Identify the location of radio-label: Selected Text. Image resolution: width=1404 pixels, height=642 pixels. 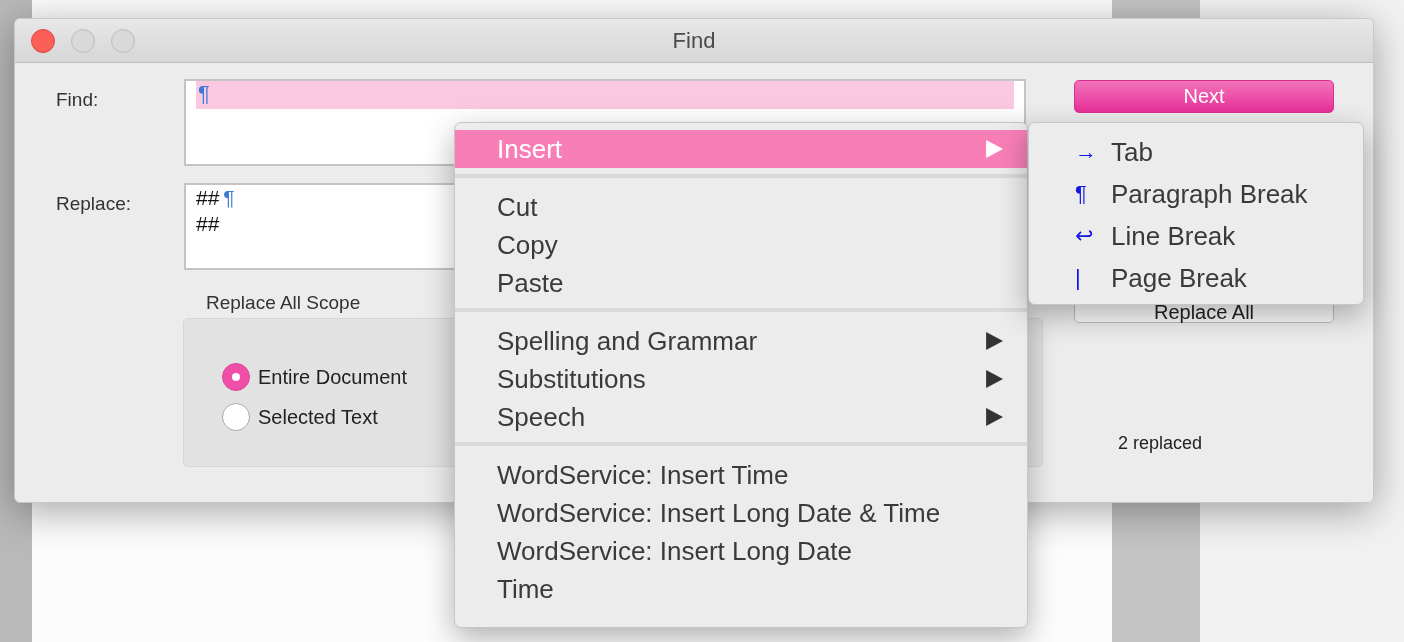
(318, 417).